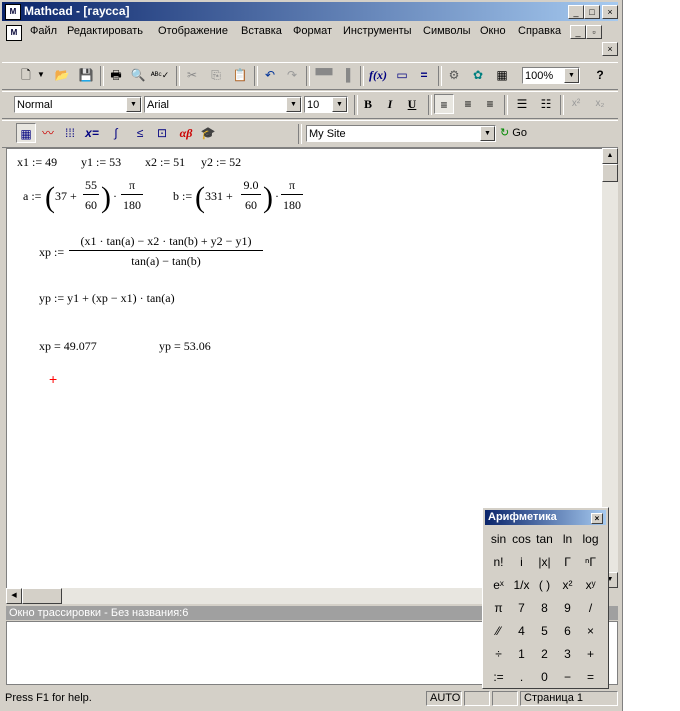 This screenshot has width=680, height=711. I want to click on insert-function-icon: f(x), so click(378, 75).